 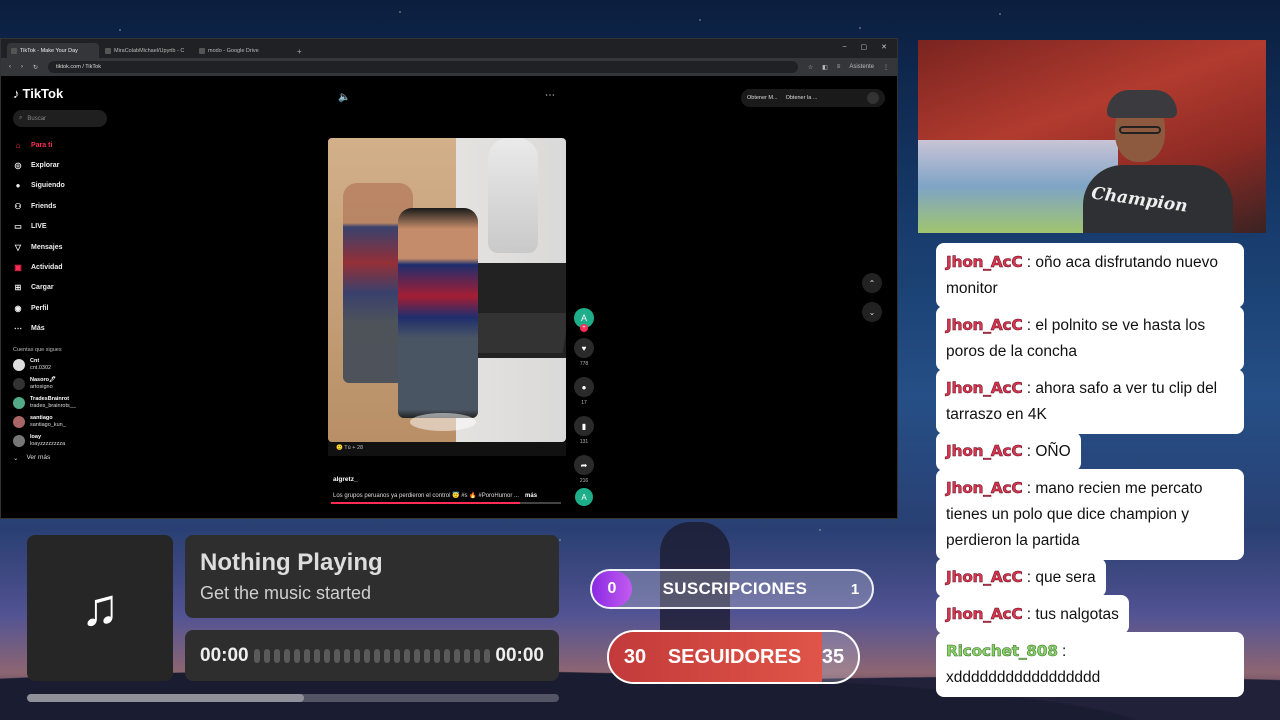 I want to click on chevron-up-icon: ⌃, so click(x=872, y=283).